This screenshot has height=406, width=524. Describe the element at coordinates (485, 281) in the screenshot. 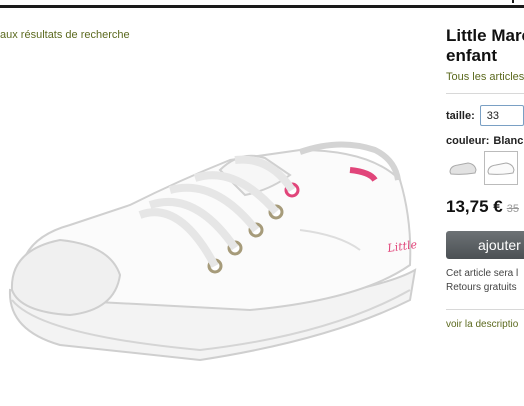

I see `shipping-info: Cet article sera l Retours gratuits` at that location.